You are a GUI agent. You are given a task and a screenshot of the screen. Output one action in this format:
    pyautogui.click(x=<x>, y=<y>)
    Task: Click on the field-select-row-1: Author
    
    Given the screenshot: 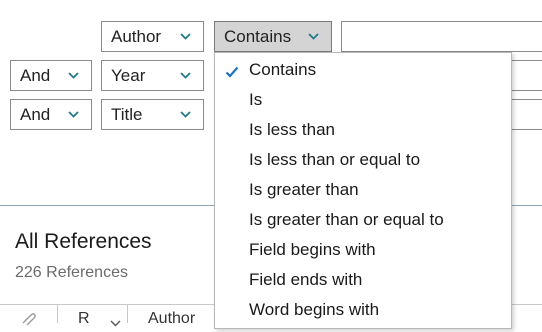 What is the action you would take?
    pyautogui.click(x=152, y=36)
    